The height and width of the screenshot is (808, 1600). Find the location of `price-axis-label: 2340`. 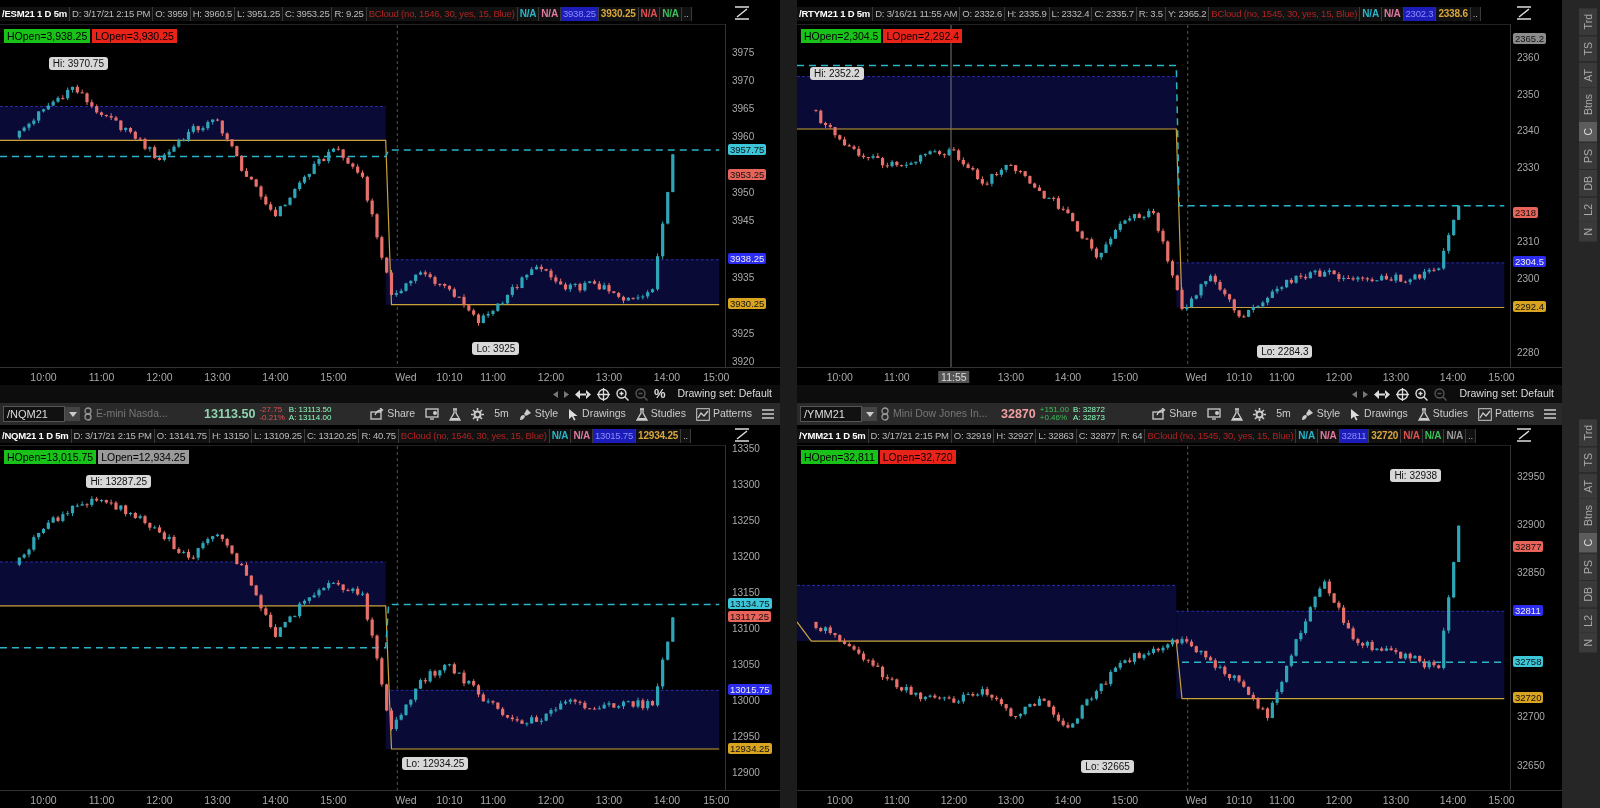

price-axis-label: 2340 is located at coordinates (1528, 131).